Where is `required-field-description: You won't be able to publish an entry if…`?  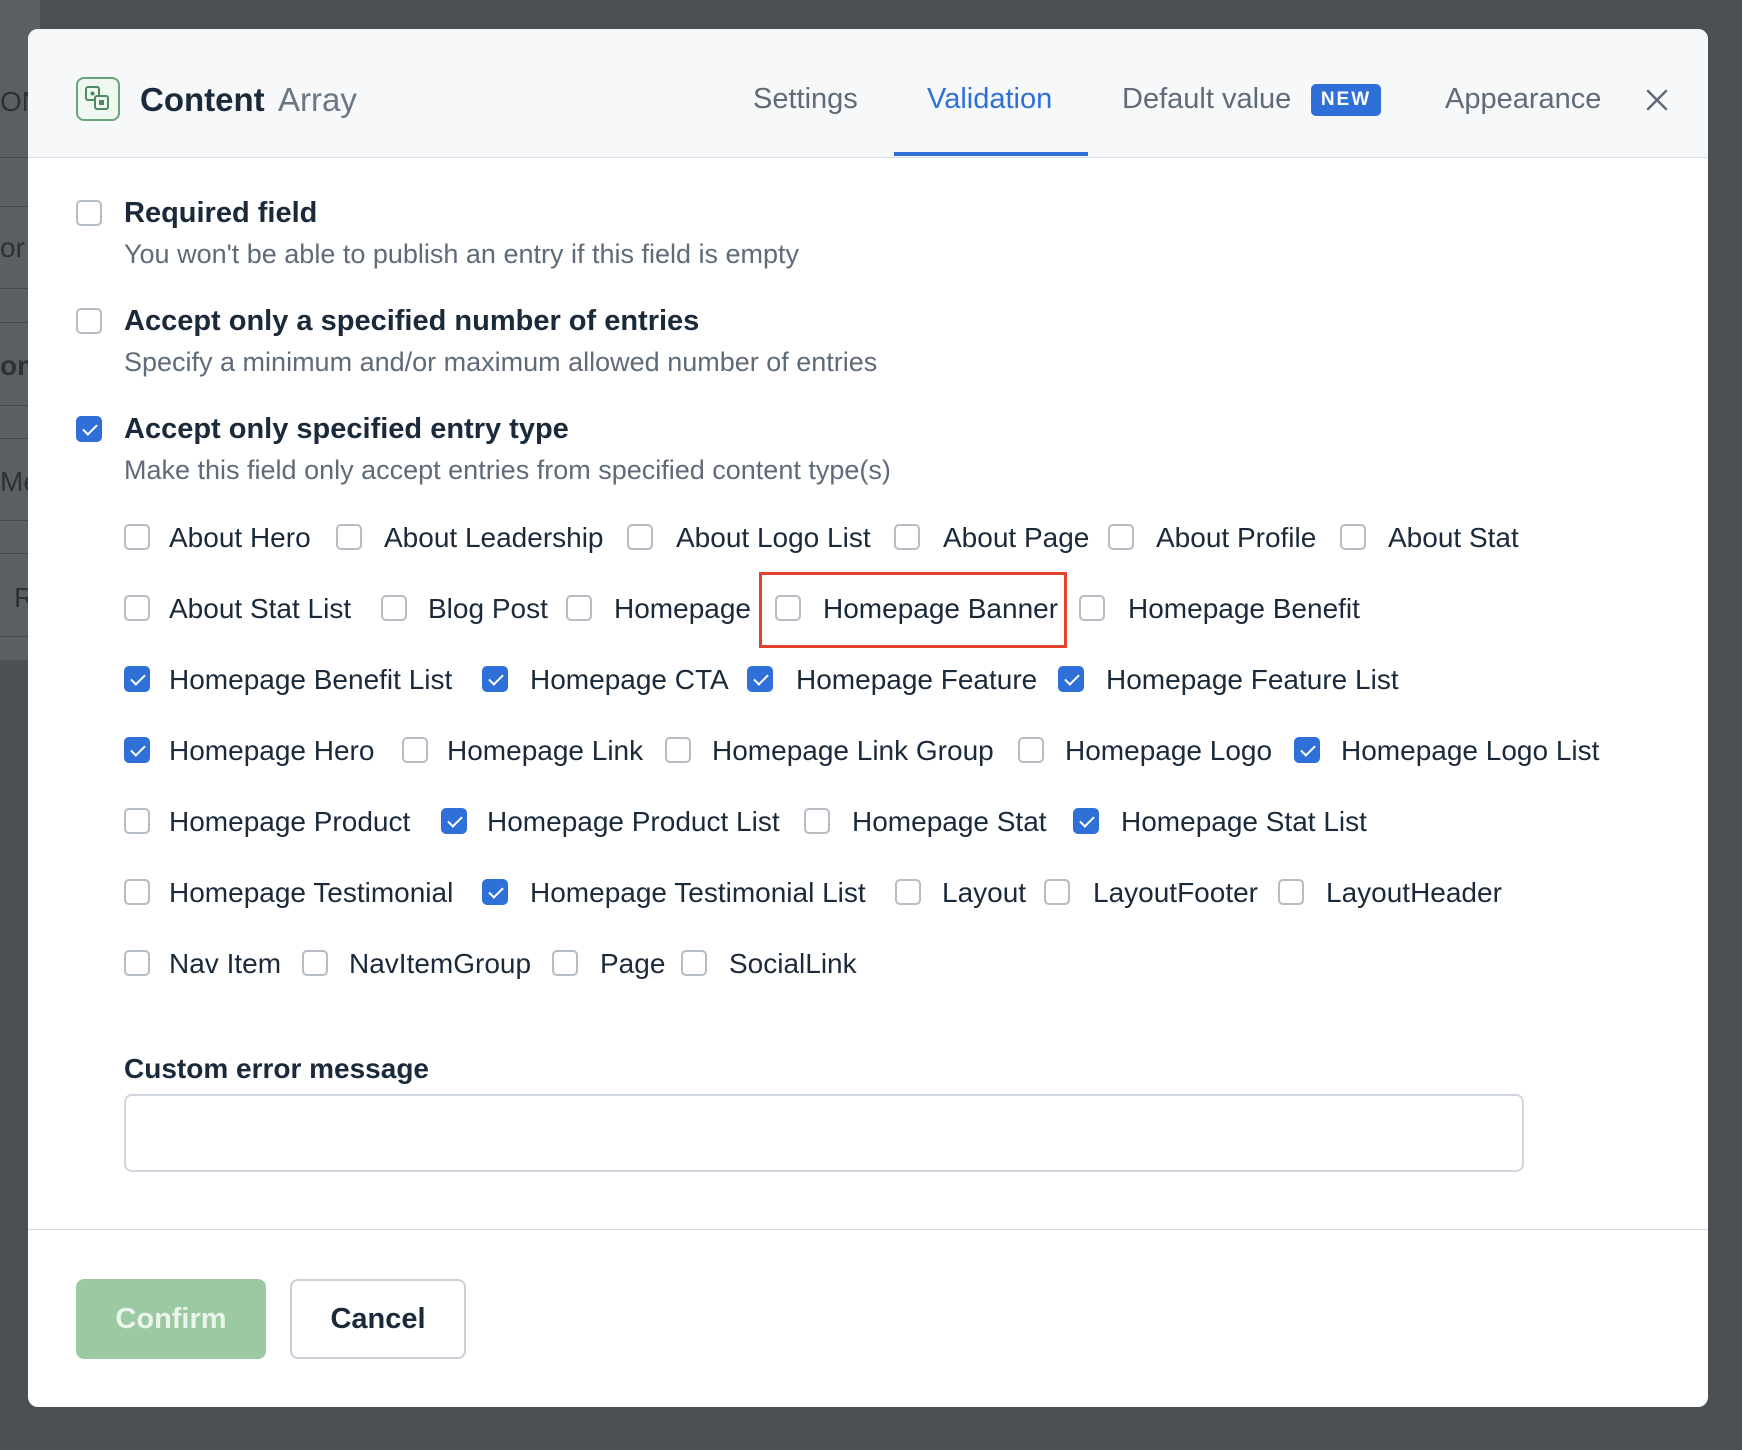
required-field-description: You won't be able to publish an entry if… is located at coordinates (462, 254).